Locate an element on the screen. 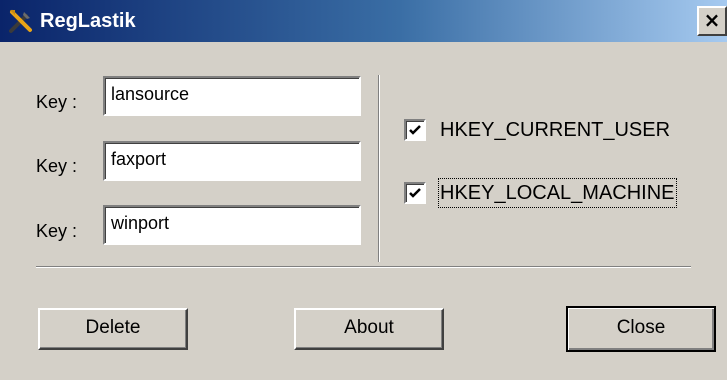 Image resolution: width=727 pixels, height=380 pixels. hkey-local-machine-label: HKEY_LOCAL_MACHINE is located at coordinates (557, 193).